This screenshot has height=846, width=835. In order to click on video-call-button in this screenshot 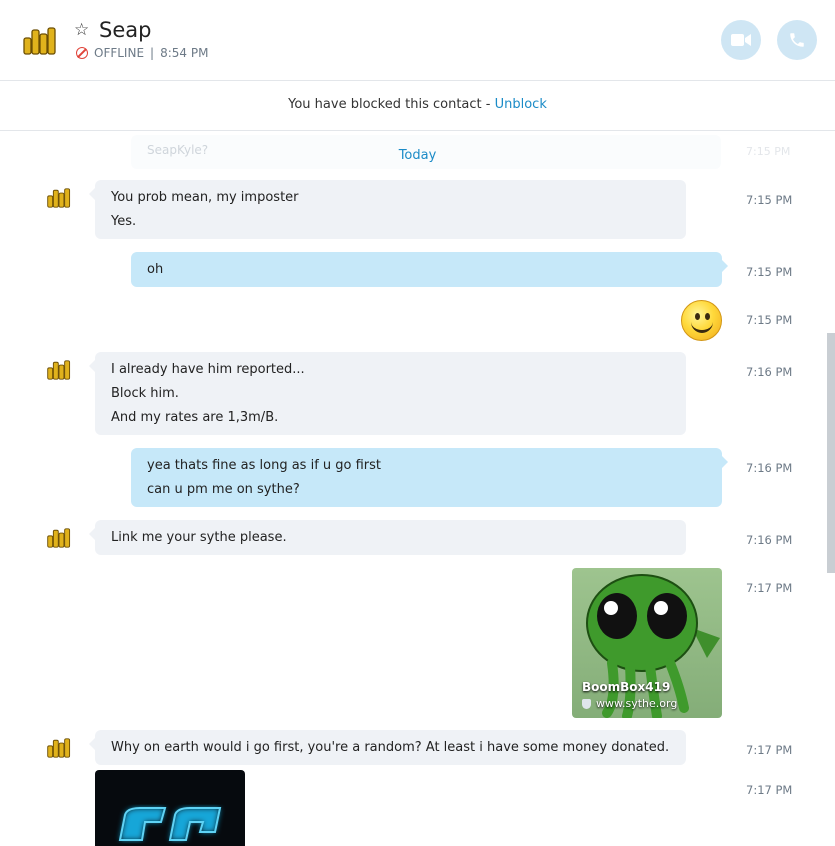, I will do `click(741, 40)`.